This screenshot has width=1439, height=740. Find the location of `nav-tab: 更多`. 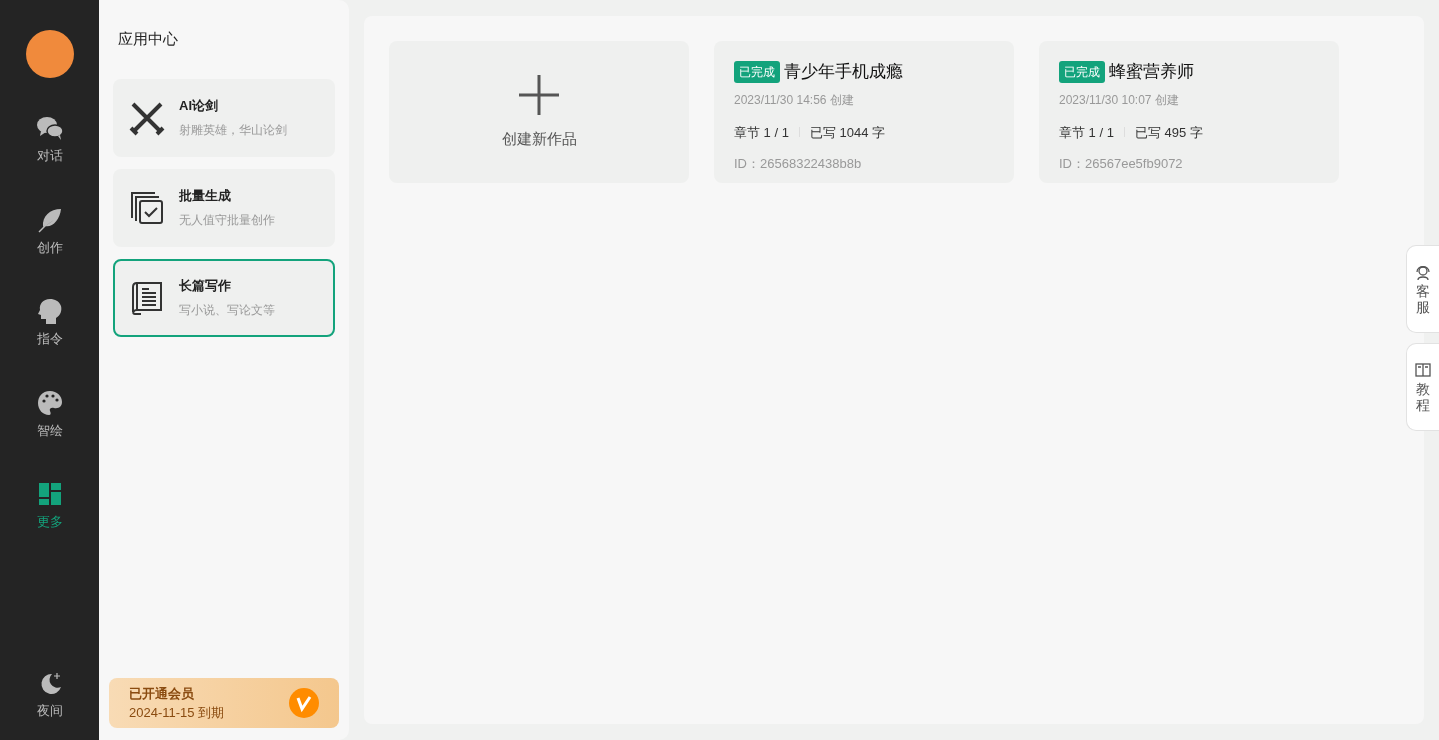

nav-tab: 更多 is located at coordinates (49, 506).